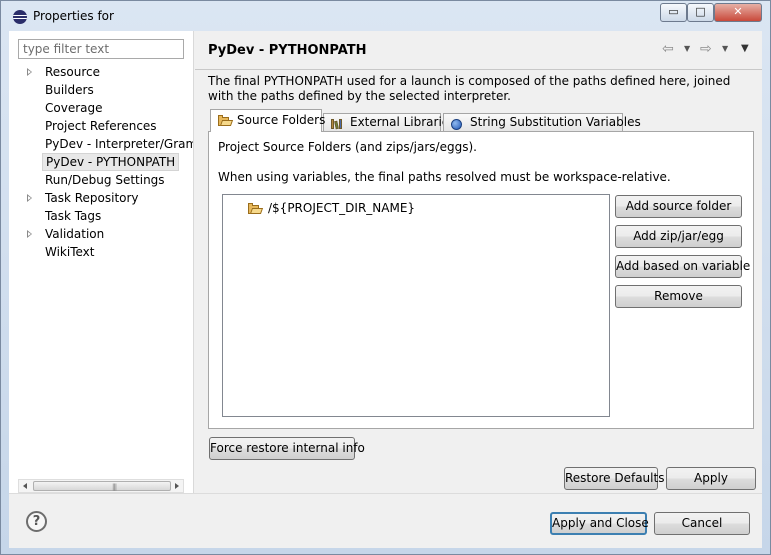  I want to click on tab-source-folders: Source Folders, so click(268, 120).